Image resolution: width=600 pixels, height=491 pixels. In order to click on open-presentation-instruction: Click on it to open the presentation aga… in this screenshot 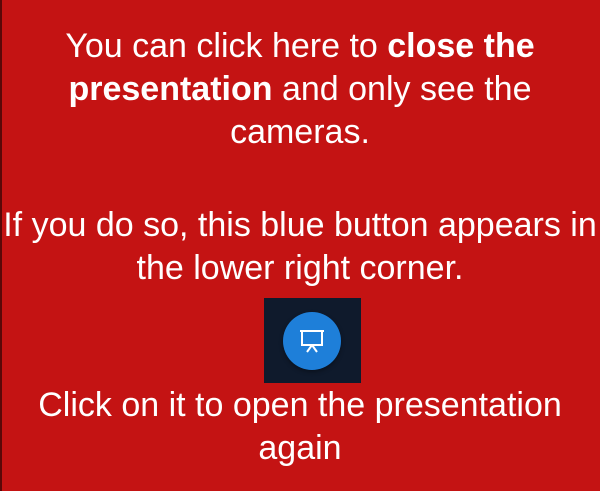, I will do `click(300, 426)`.